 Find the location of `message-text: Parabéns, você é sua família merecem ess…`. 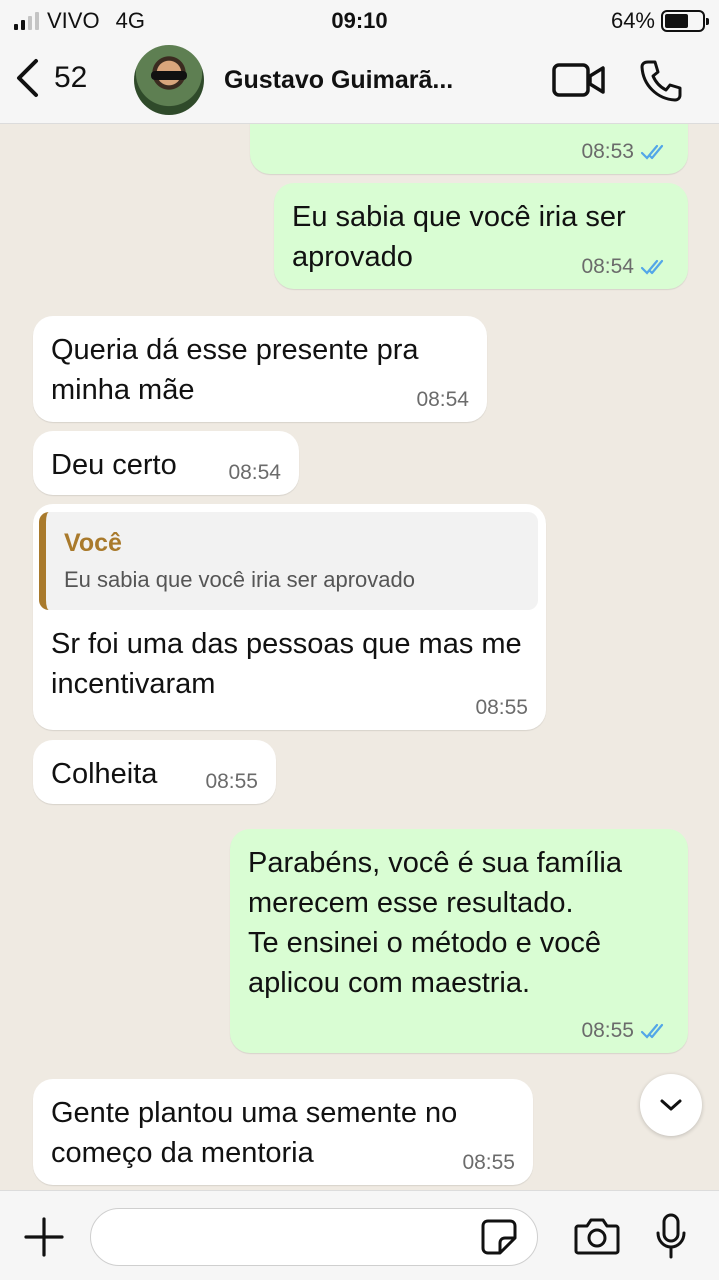

message-text: Parabéns, você é sua família merecem ess… is located at coordinates (435, 923).